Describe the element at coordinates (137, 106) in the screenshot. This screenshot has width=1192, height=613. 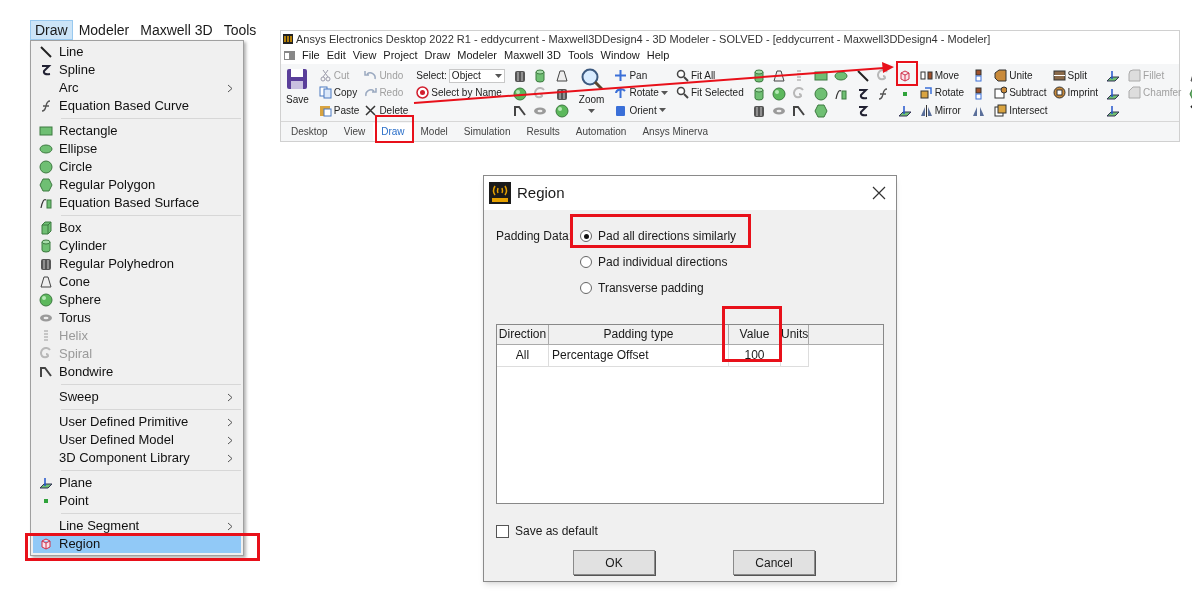
I see `menu-item: Equation Based Curve` at that location.